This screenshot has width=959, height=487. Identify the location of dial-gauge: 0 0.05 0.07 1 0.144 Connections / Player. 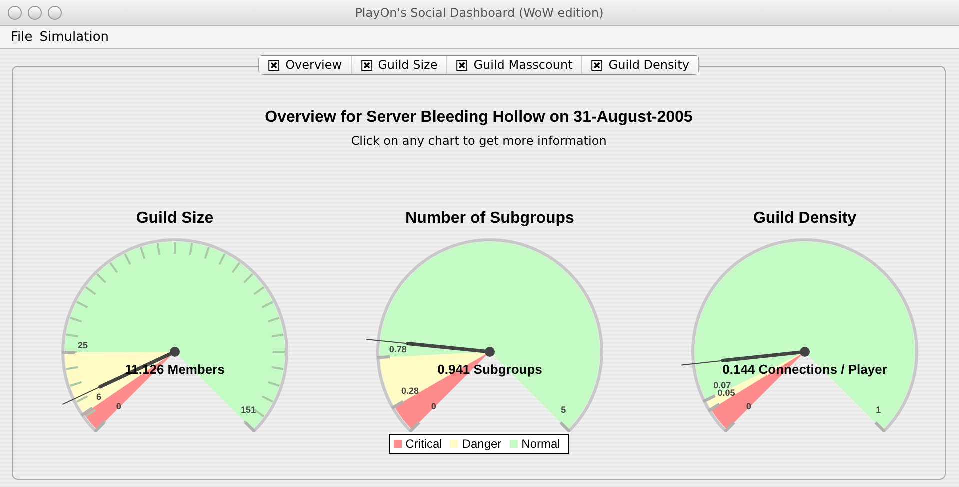
(805, 332).